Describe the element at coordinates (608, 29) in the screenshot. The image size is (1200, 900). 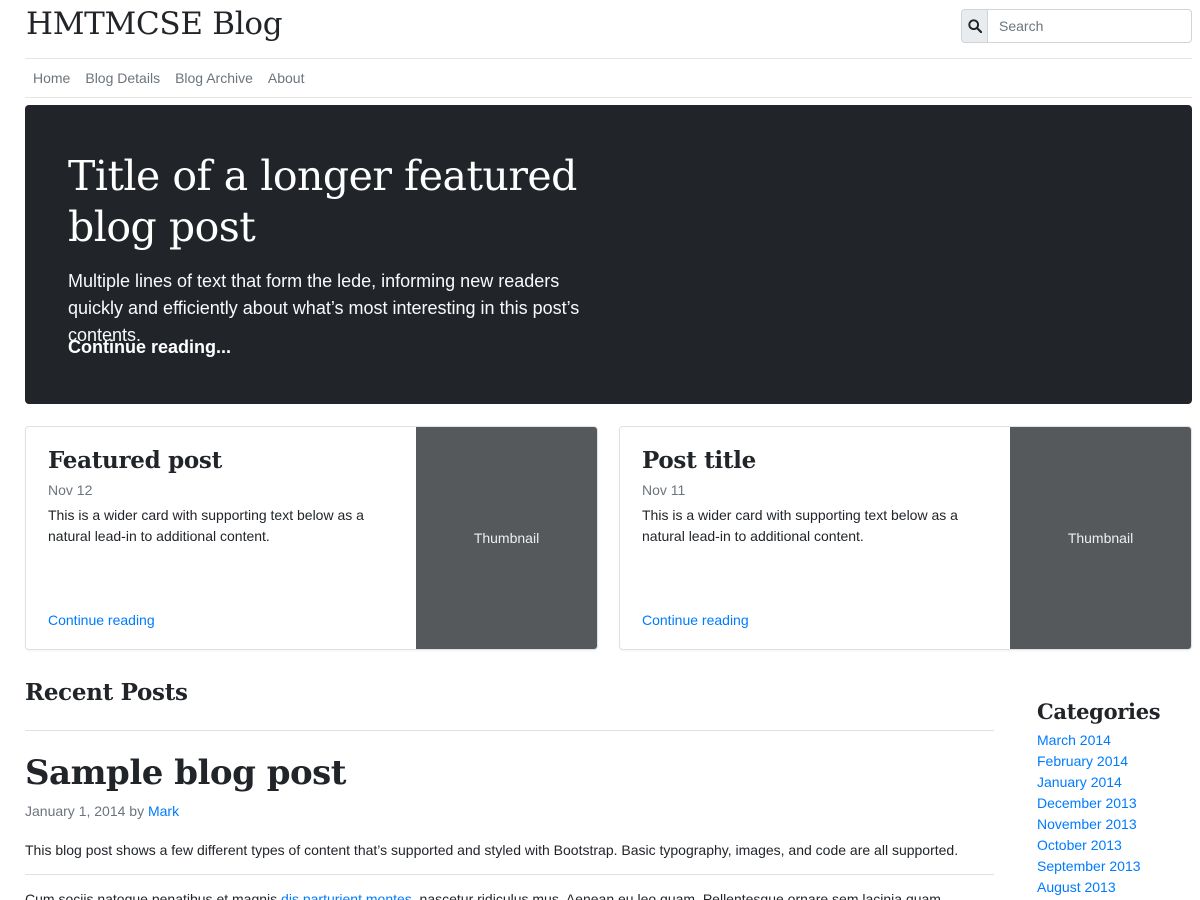
I see `site-header: HMTMCSE Blog` at that location.